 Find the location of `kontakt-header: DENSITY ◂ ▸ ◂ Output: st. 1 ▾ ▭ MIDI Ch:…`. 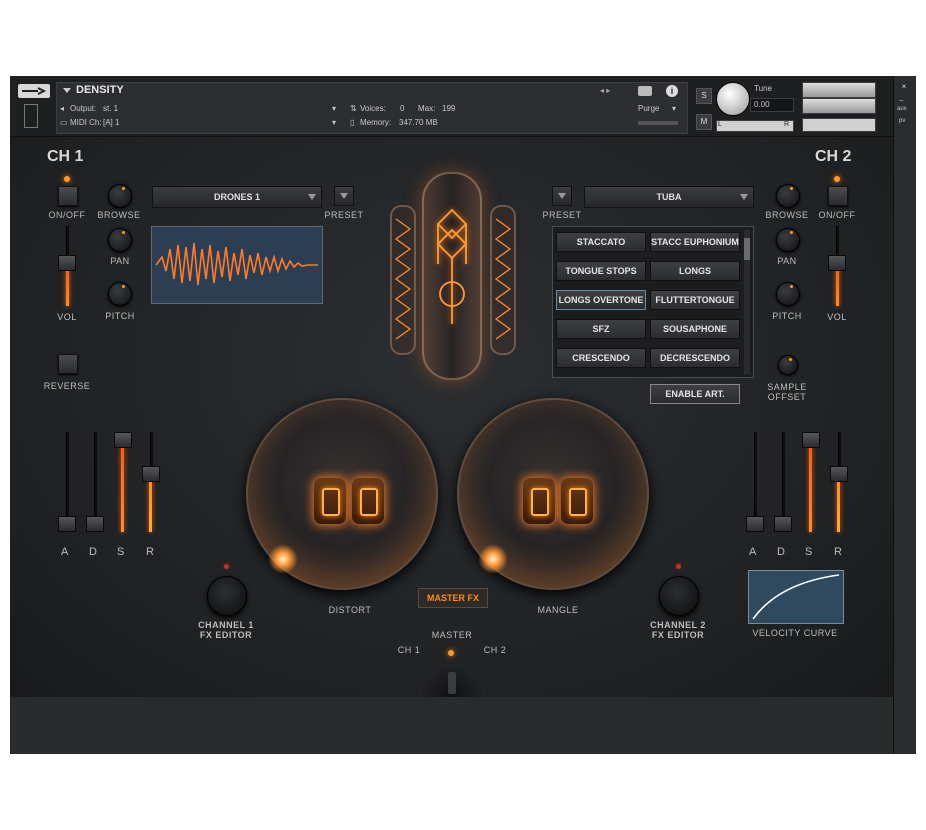

kontakt-header: DENSITY ◂ ▸ ◂ Output: st. 1 ▾ ▭ MIDI Ch:… is located at coordinates (451, 106).